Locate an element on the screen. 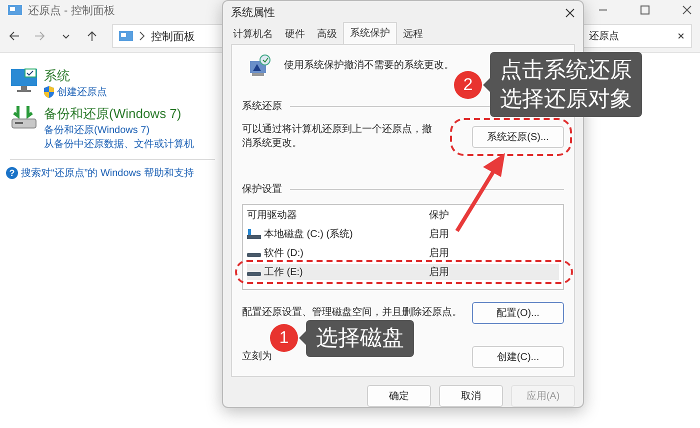  help-link: 搜索对“还原点”的 Windows 帮助和支持 is located at coordinates (107, 173).